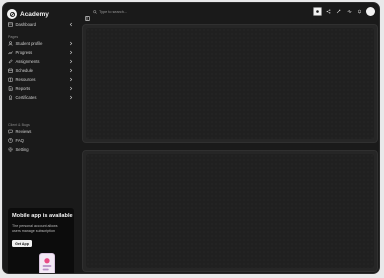  Describe the element at coordinates (10, 61) in the screenshot. I see `pencil-icon` at that location.